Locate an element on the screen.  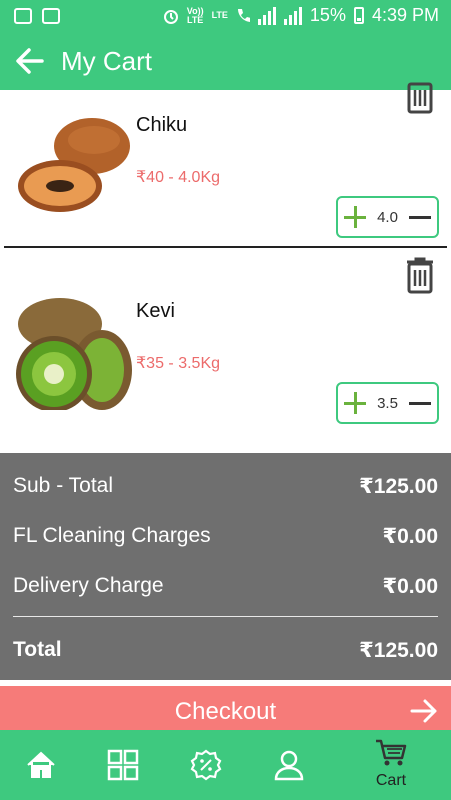
subtotal-row: Sub - Total ₹125.00 is located at coordinates (225, 486).